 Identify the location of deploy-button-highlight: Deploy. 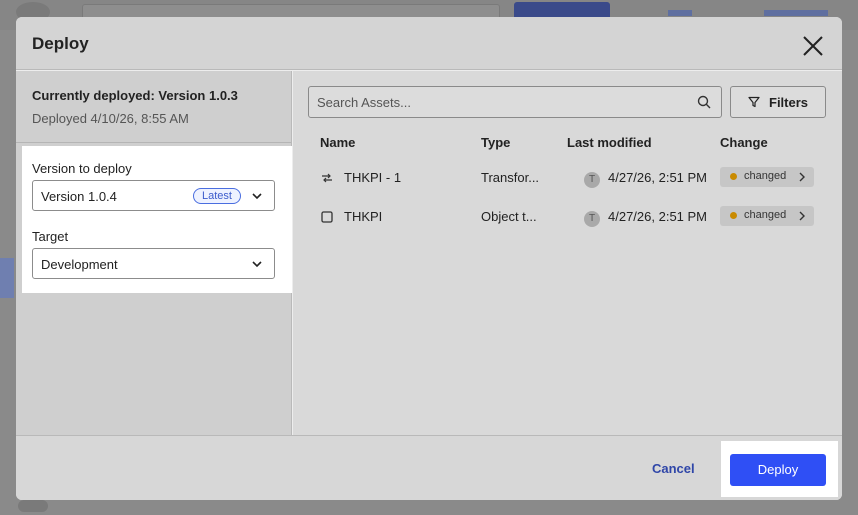
(779, 469).